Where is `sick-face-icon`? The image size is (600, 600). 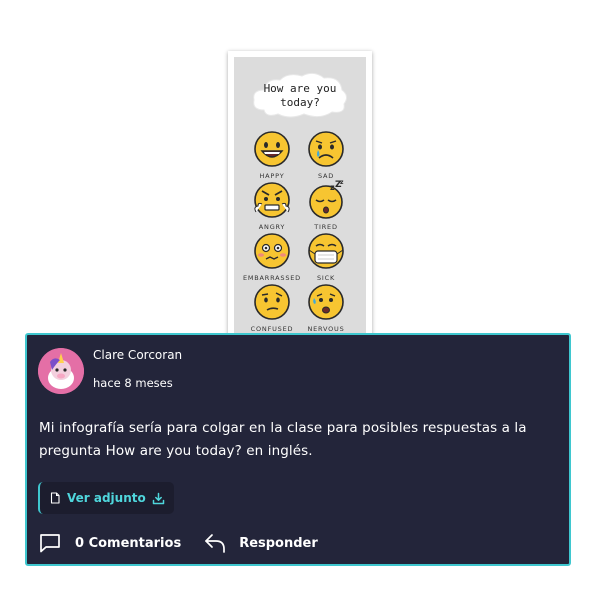
sick-face-icon is located at coordinates (326, 251).